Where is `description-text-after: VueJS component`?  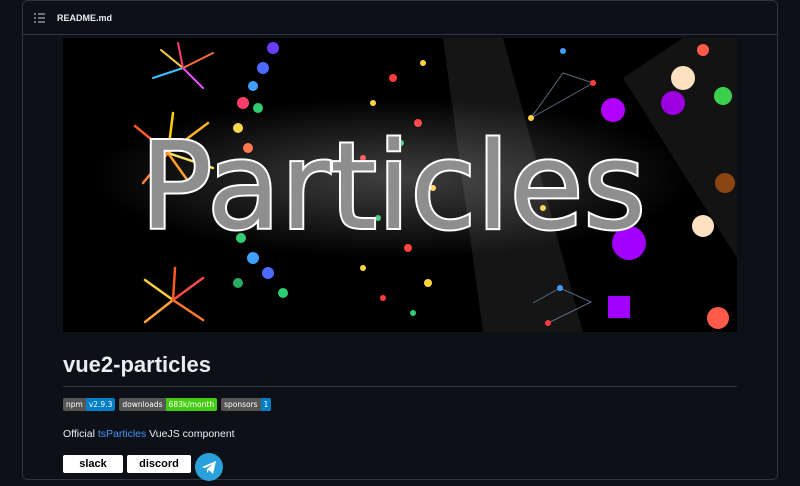 description-text-after: VueJS component is located at coordinates (190, 434).